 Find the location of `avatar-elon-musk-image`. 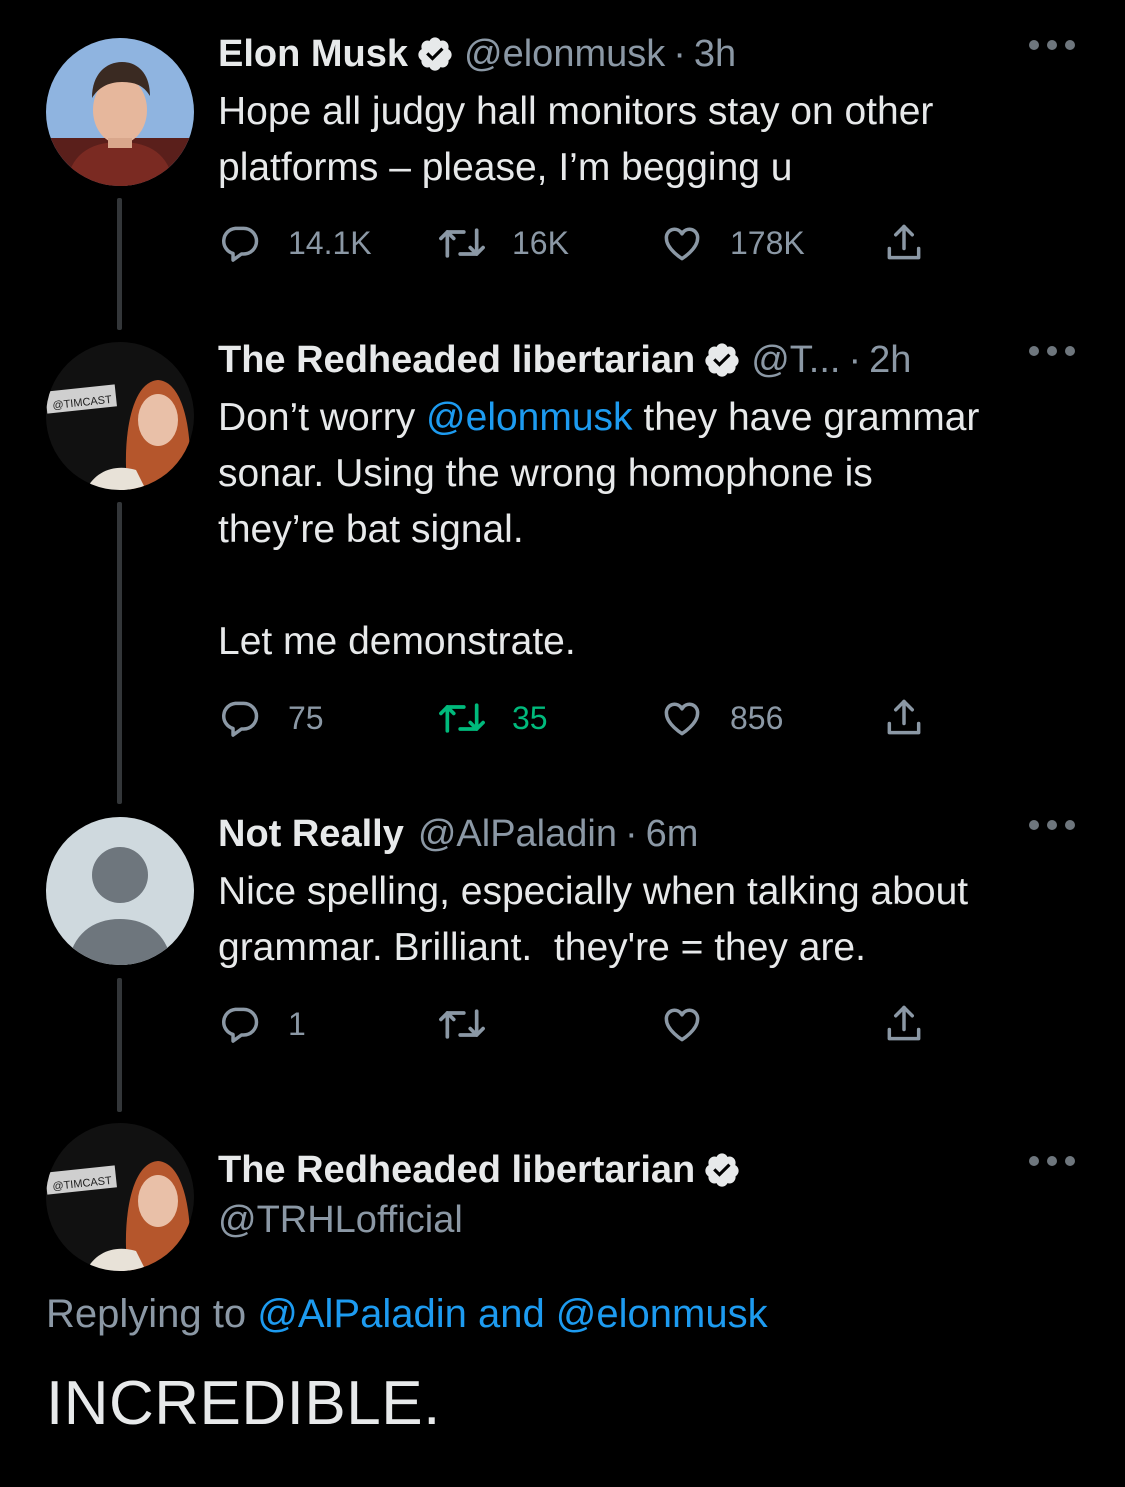

avatar-elon-musk-image is located at coordinates (120, 112).